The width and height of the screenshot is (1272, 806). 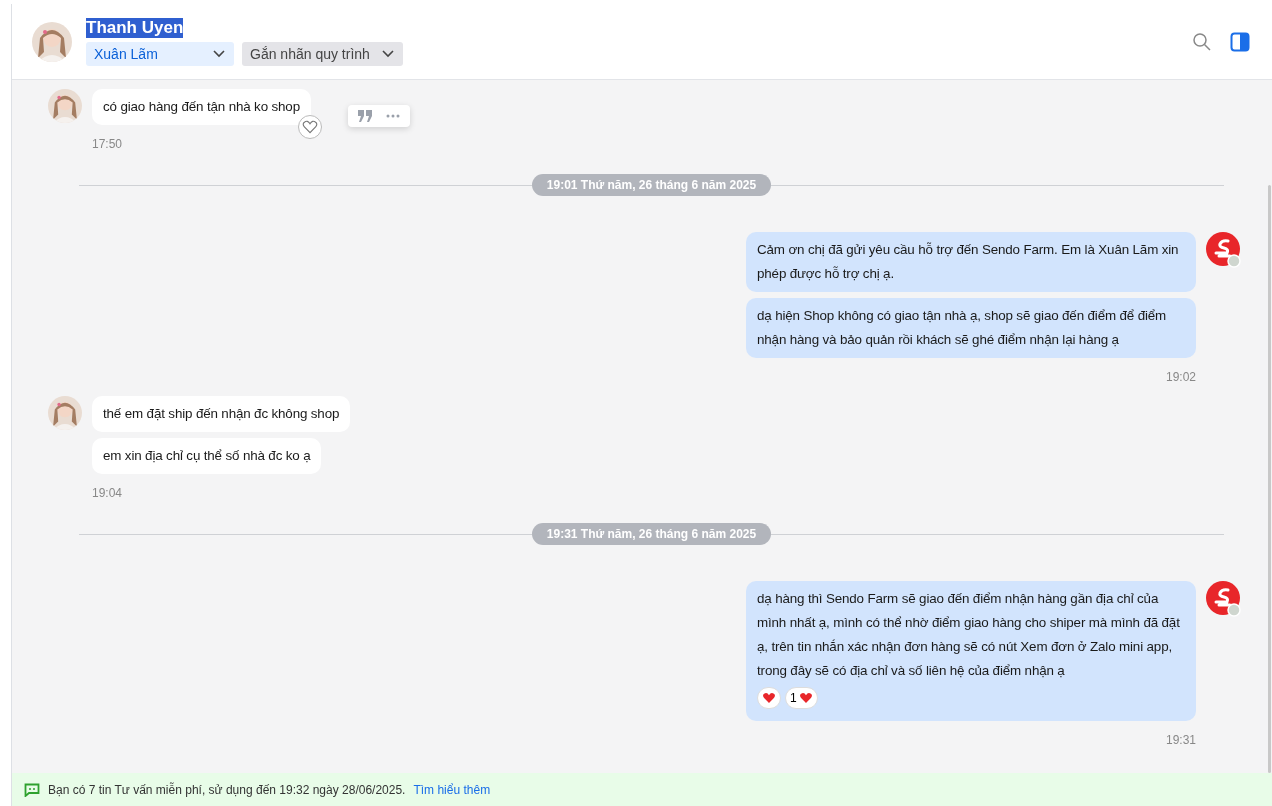 I want to click on assignee-dropdown: Xuân Lãm, so click(x=160, y=53).